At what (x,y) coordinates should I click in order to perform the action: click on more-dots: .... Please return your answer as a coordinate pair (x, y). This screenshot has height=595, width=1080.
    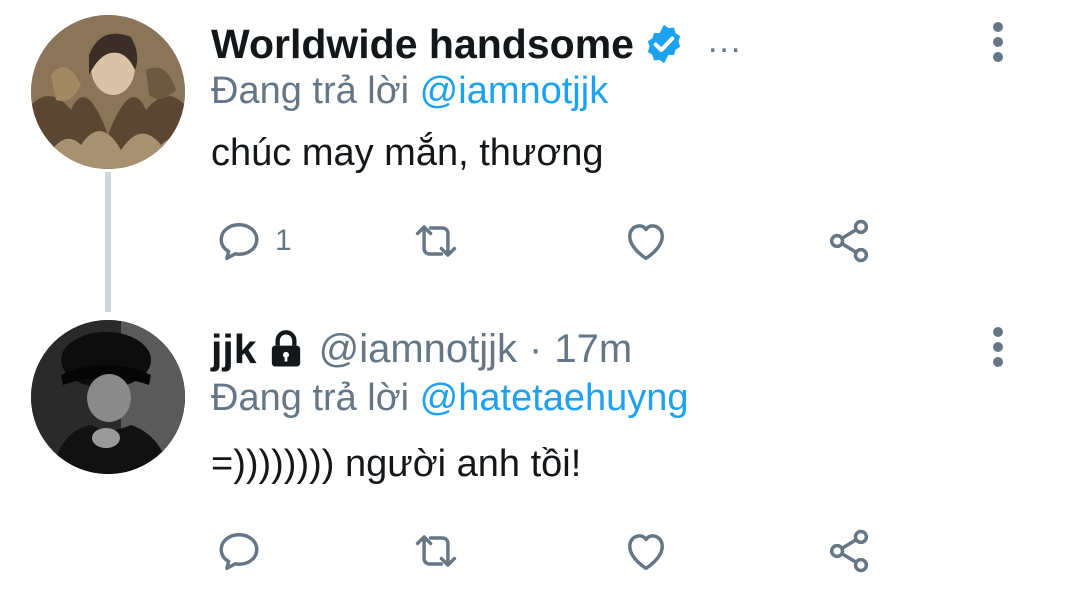
    Looking at the image, I should click on (725, 40).